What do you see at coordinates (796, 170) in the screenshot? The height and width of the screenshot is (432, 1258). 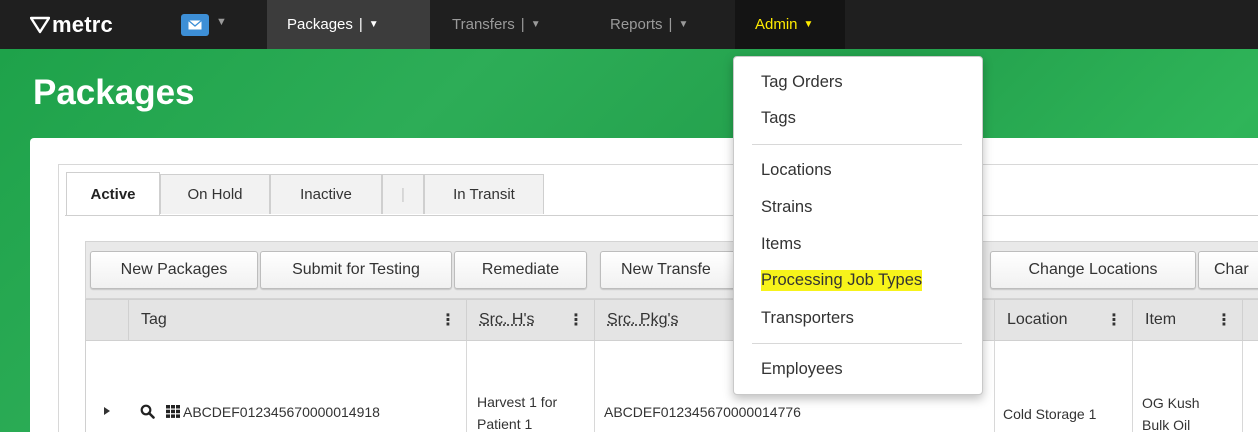 I see `menu-item-locations: Locations` at bounding box center [796, 170].